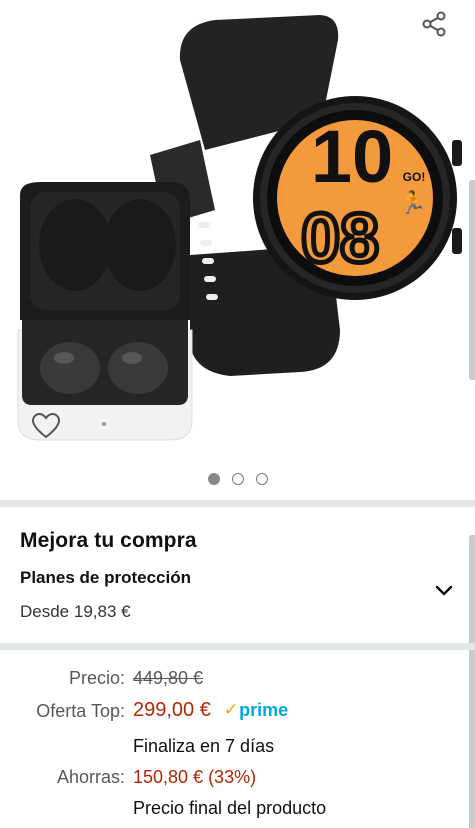 Image resolution: width=475 pixels, height=828 pixels. I want to click on heart-icon, so click(46, 425).